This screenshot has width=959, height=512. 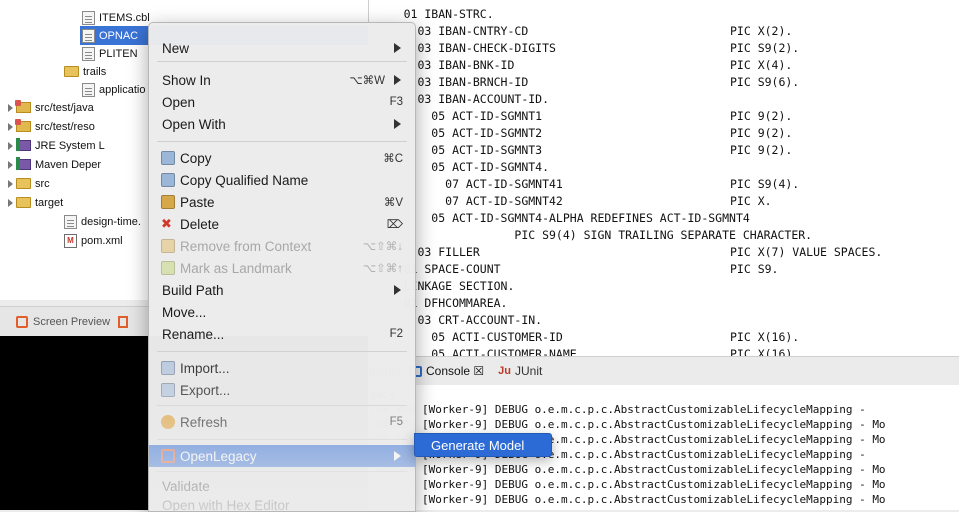 I want to click on menu-item-open-with: Open With, so click(x=282, y=124).